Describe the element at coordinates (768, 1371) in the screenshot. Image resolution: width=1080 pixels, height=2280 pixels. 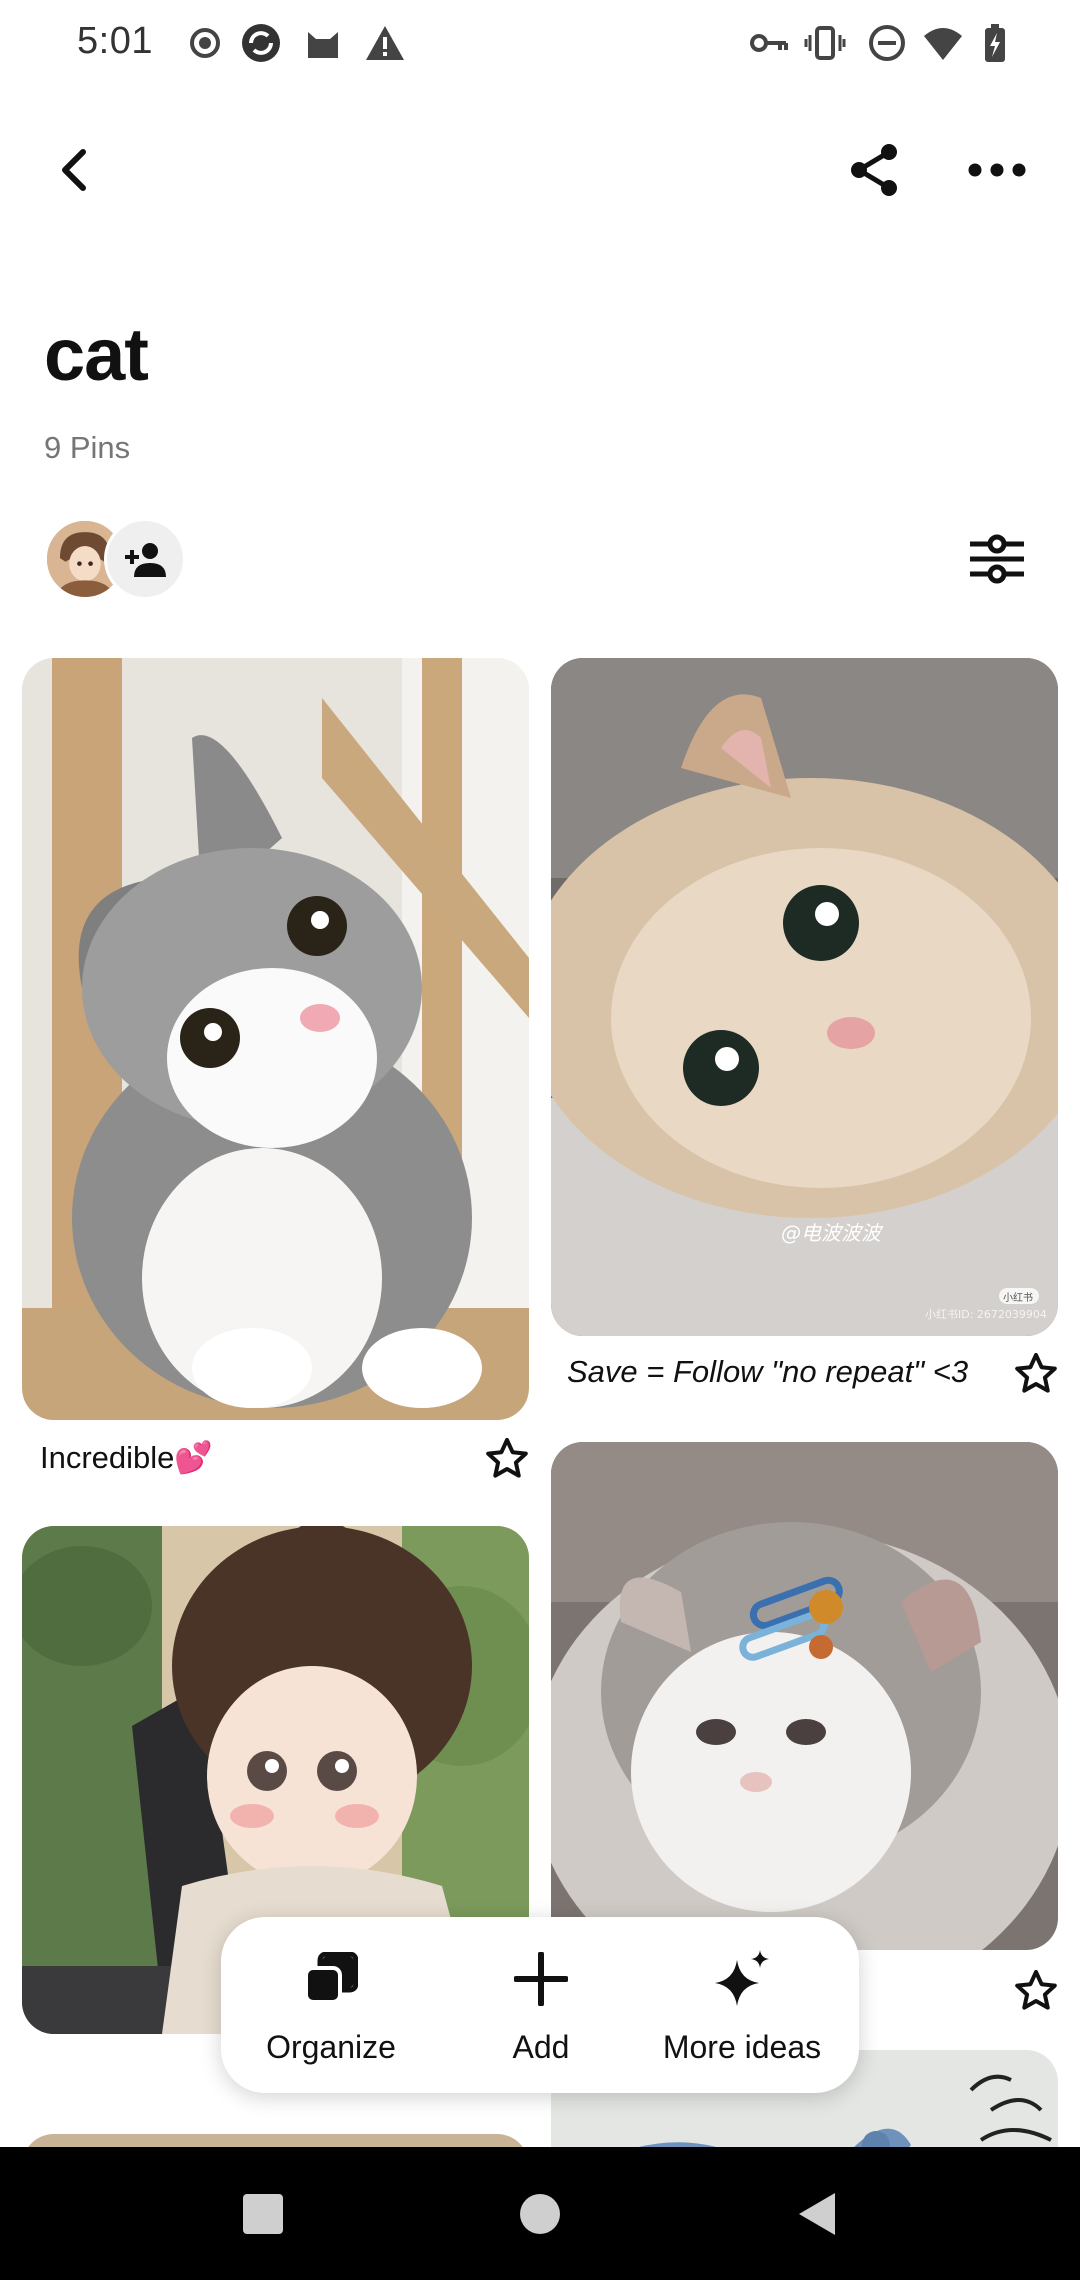
I see `pin-caption-2: Save = Follow "no repeat" <3` at that location.